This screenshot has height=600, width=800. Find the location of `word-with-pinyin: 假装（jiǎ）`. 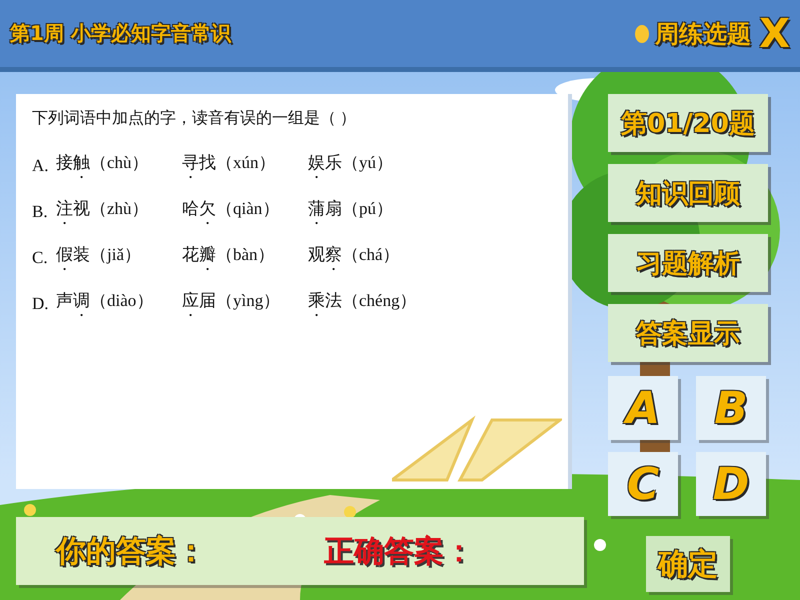

word-with-pinyin: 假装（jiǎ） is located at coordinates (99, 255).